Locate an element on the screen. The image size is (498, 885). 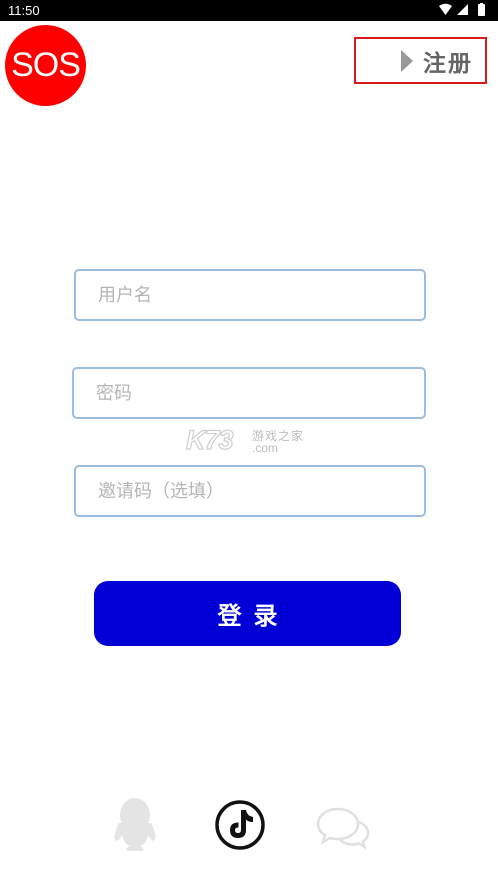
k73-watermark: K73 游戏之家 .com is located at coordinates (250, 441).